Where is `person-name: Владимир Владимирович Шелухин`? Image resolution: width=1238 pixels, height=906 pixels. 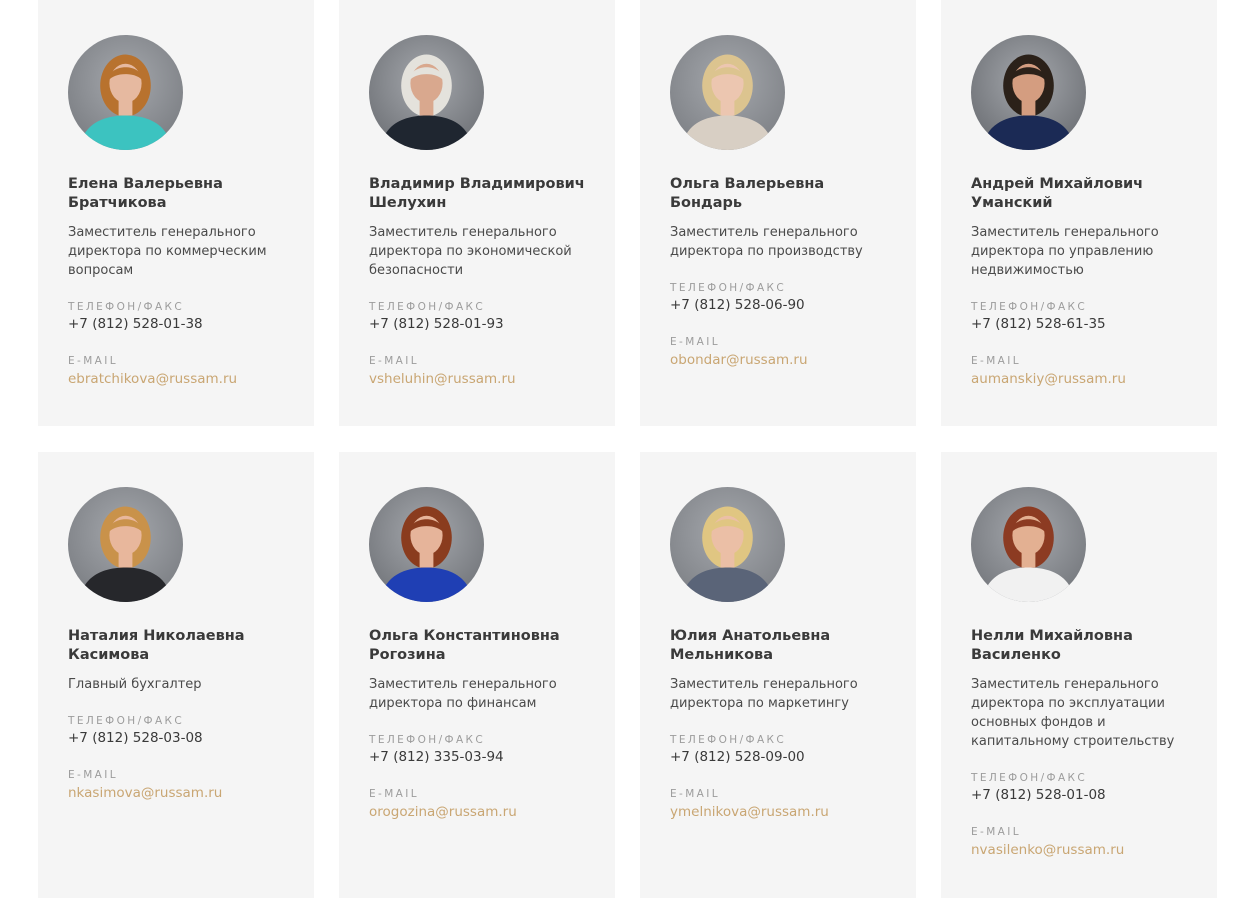
person-name: Владимир Владимирович Шелухин is located at coordinates (477, 194).